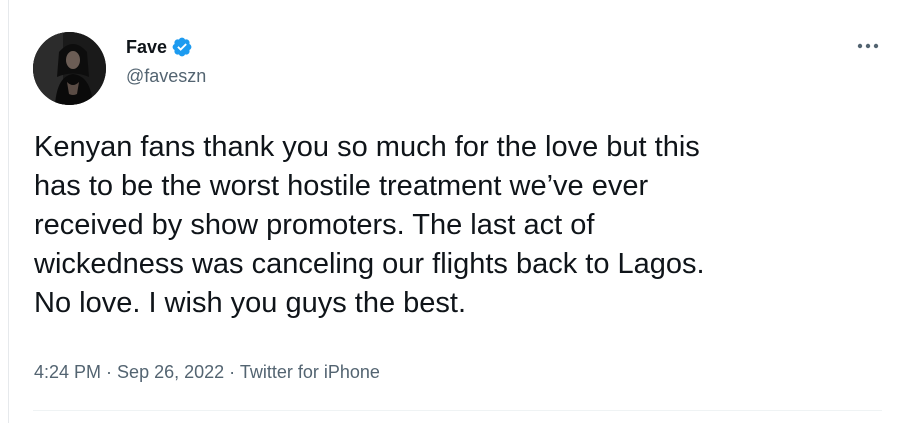  I want to click on tweet-date: Sep 26, 2022, so click(170, 372).